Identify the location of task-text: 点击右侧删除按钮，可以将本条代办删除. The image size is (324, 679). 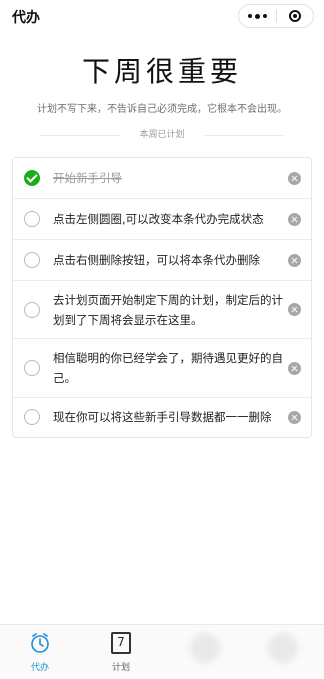
(156, 260).